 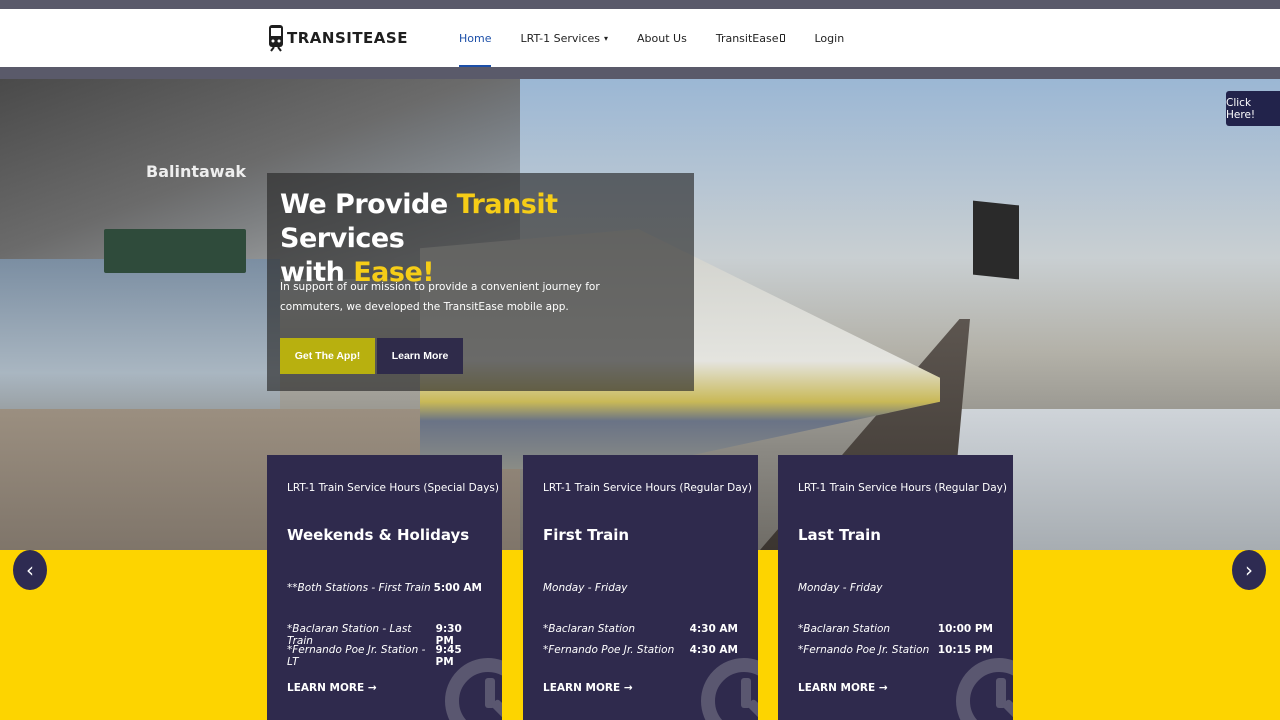 I want to click on card-heading: Last Train, so click(x=839, y=535).